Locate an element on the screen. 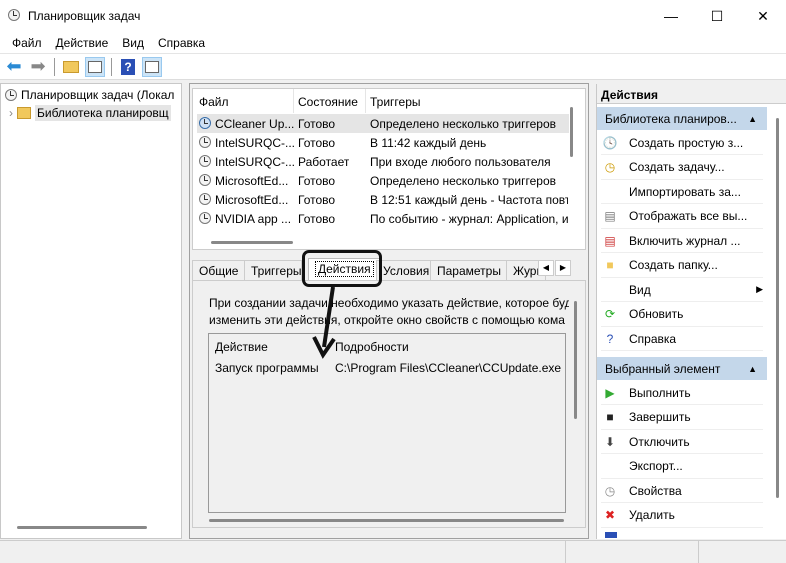 Image resolution: width=786 pixels, height=563 pixels. tree-library-label: Библиотека планировщ is located at coordinates (103, 113).